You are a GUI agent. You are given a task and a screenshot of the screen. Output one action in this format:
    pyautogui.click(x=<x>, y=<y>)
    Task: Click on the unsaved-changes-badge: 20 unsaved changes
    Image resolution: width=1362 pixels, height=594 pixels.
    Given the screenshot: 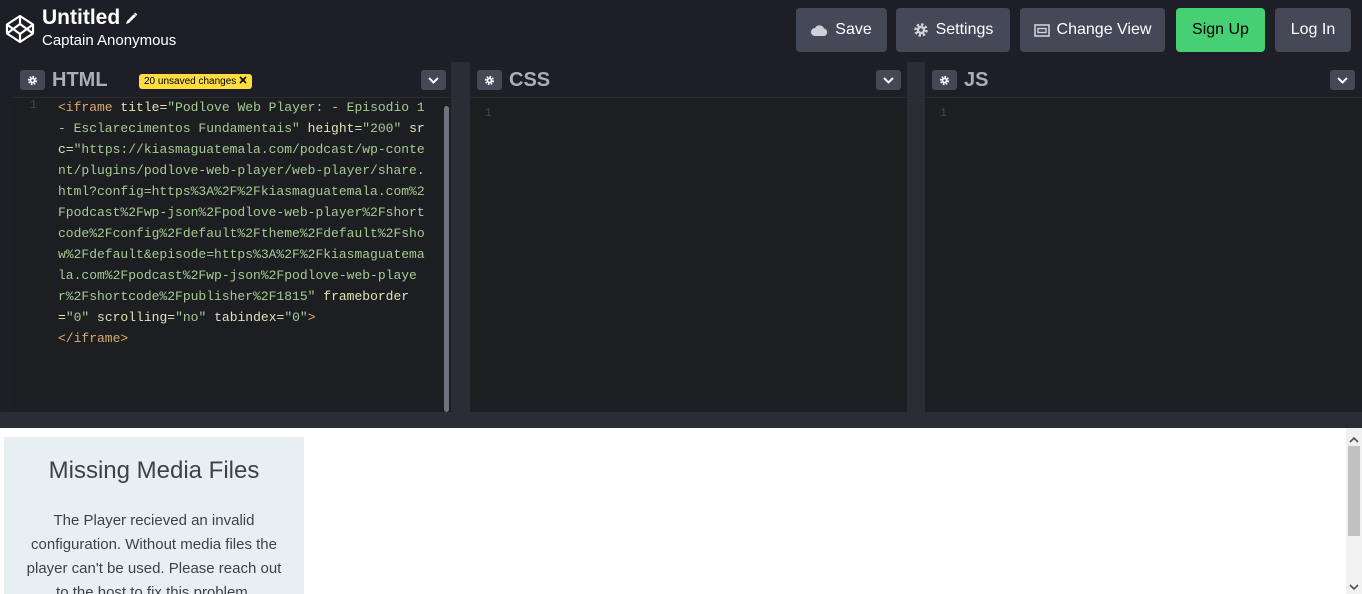 What is the action you would take?
    pyautogui.click(x=196, y=81)
    